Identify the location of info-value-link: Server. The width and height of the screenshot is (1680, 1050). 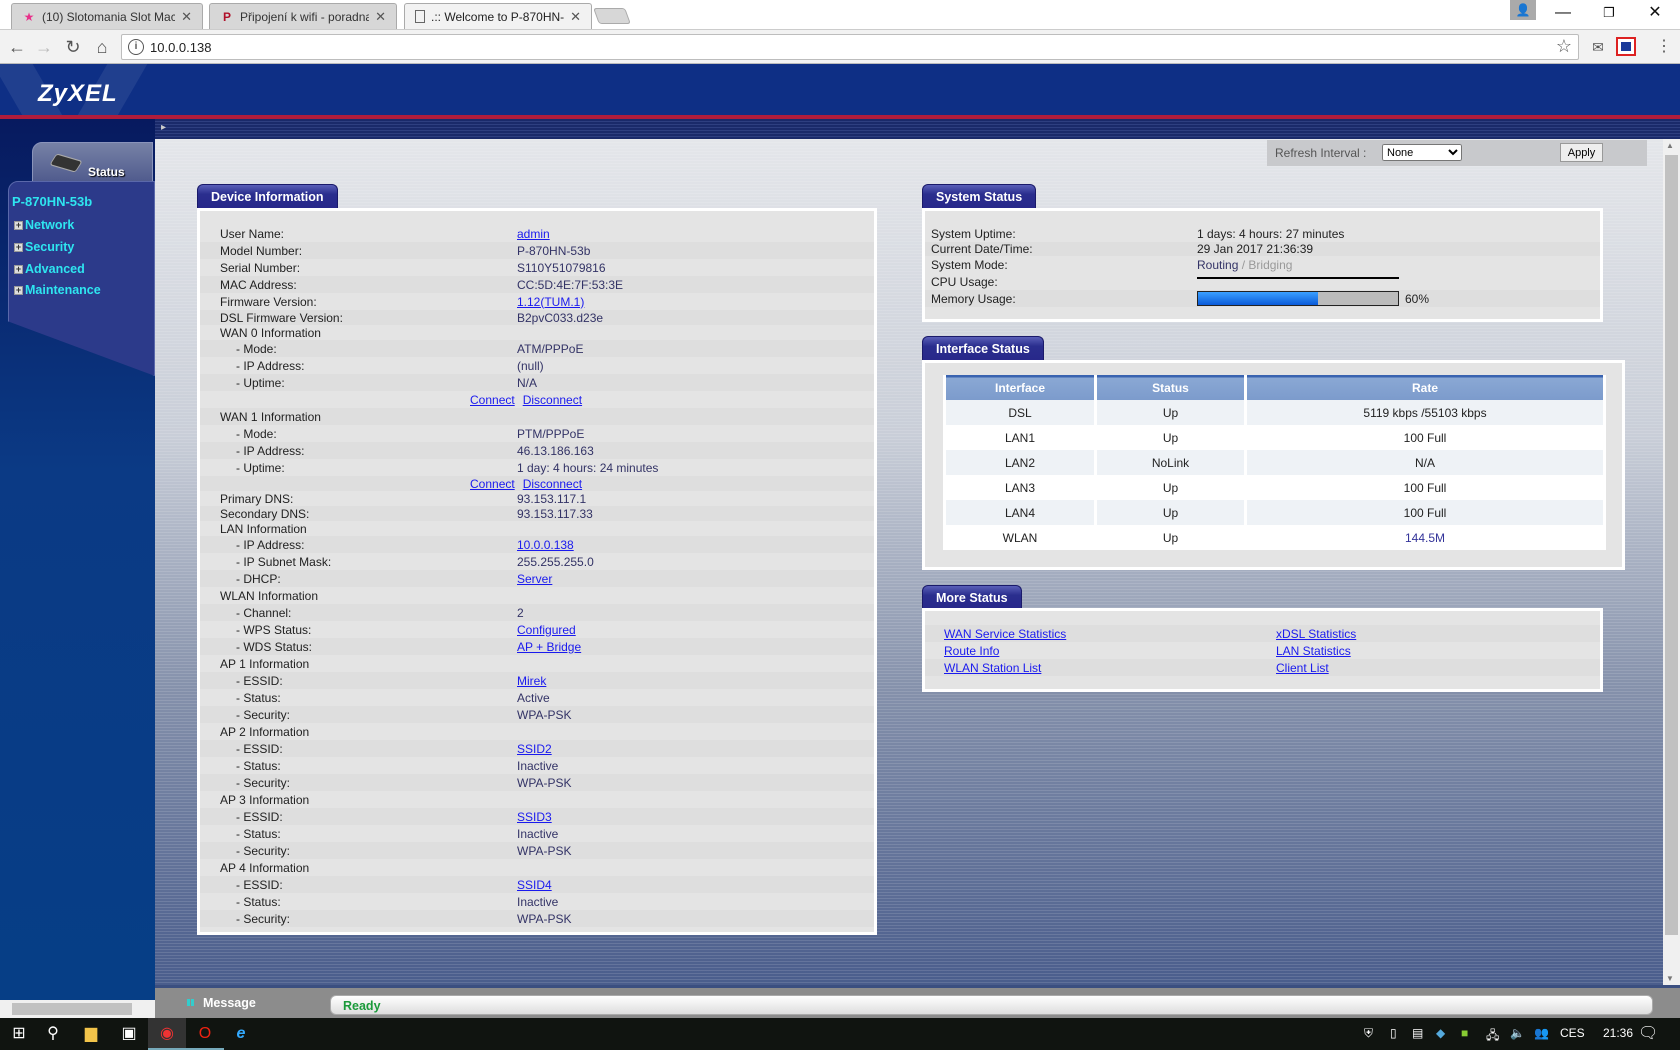
(534, 579).